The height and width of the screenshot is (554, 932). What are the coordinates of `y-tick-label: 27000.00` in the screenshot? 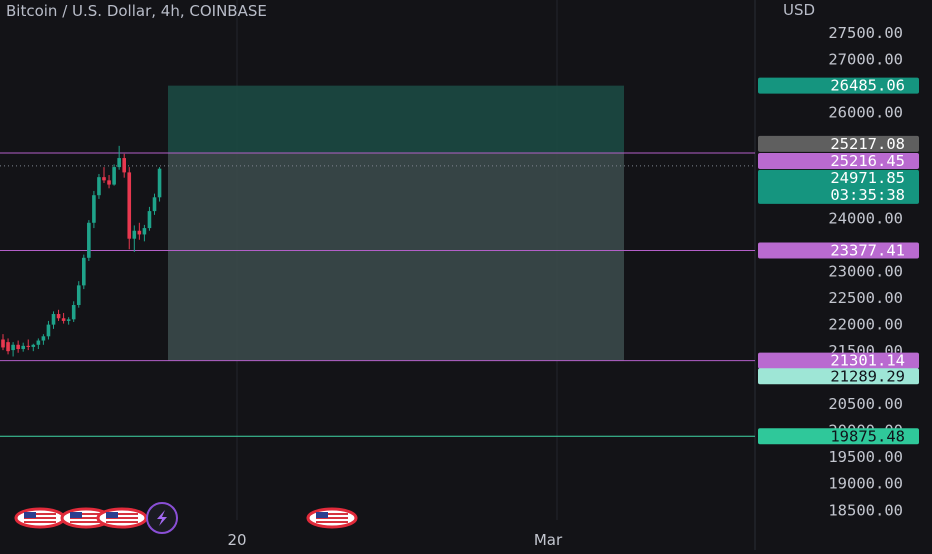 It's located at (865, 59).